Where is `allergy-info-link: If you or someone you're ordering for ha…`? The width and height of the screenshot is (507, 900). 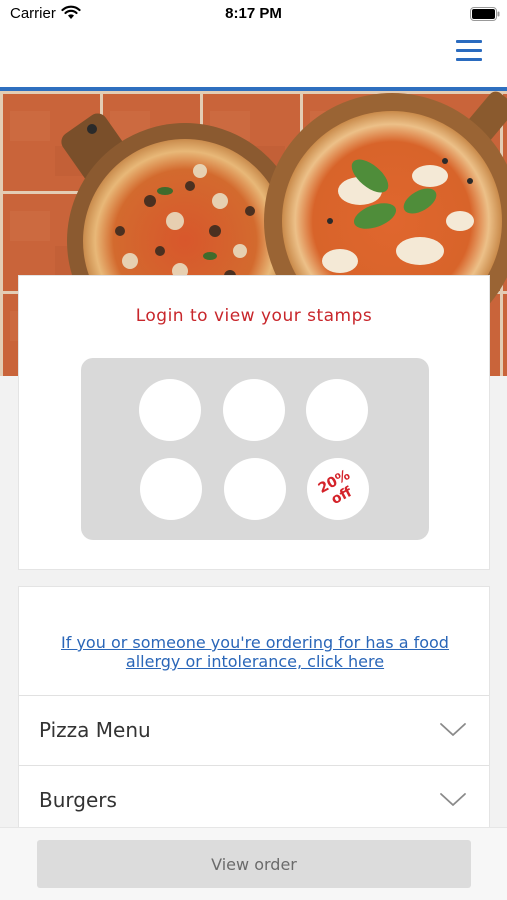
allergy-info-link: If you or someone you're ordering for ha… is located at coordinates (255, 652).